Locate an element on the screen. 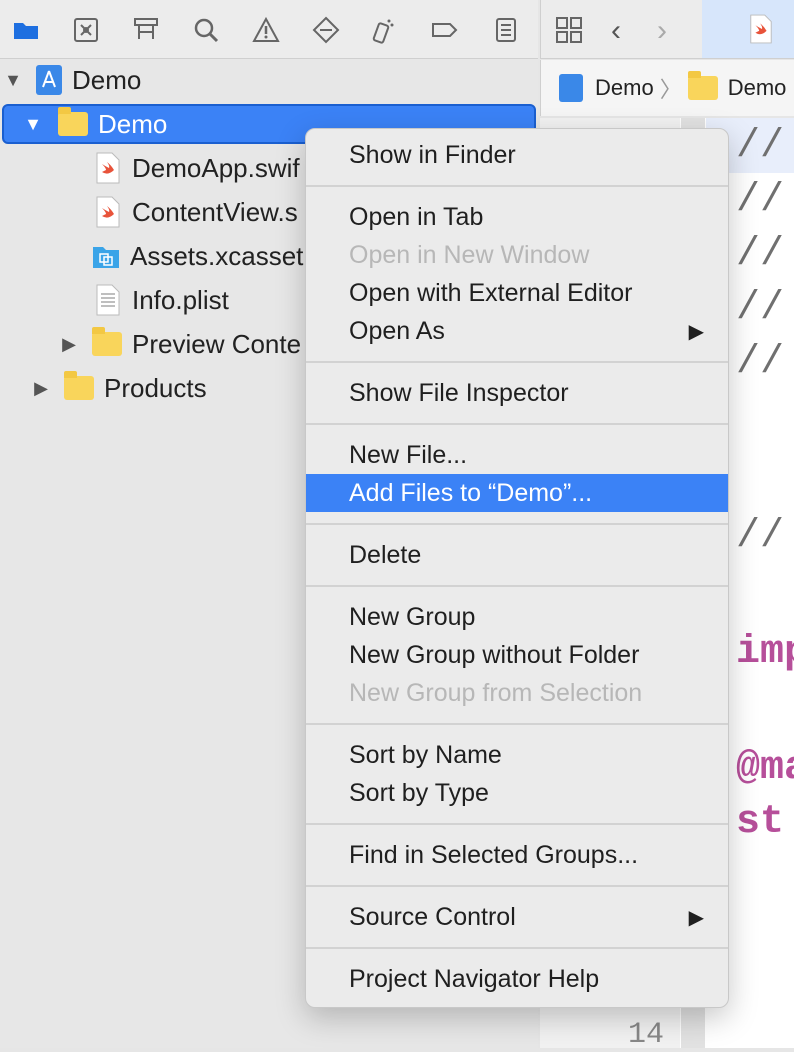 This screenshot has height=1052, width=794. tree-row-file: DemoApp.swif is located at coordinates (197, 168).